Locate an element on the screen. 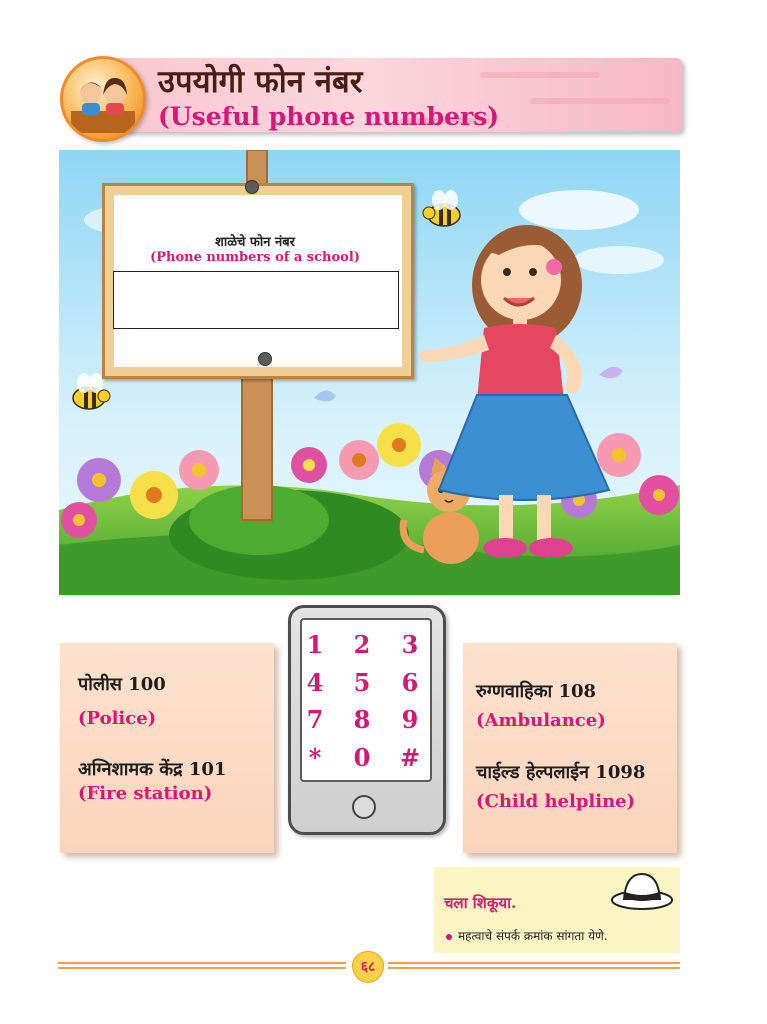 The height and width of the screenshot is (1024, 767). learn-item: महत्वाचे संपर्क क्रमांक सांगता येणे. is located at coordinates (533, 936).